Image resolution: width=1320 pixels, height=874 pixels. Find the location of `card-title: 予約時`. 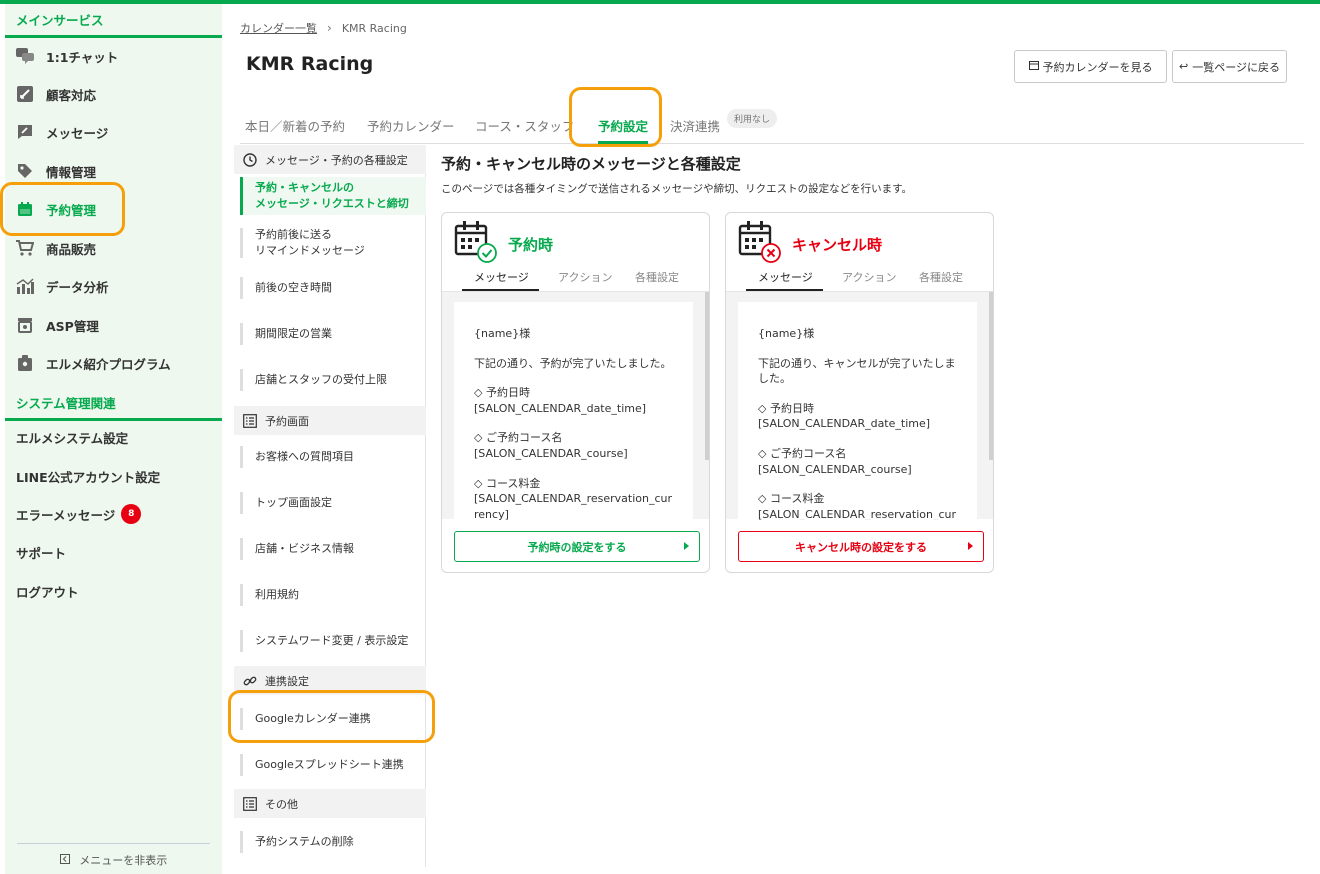

card-title: 予約時 is located at coordinates (531, 244).